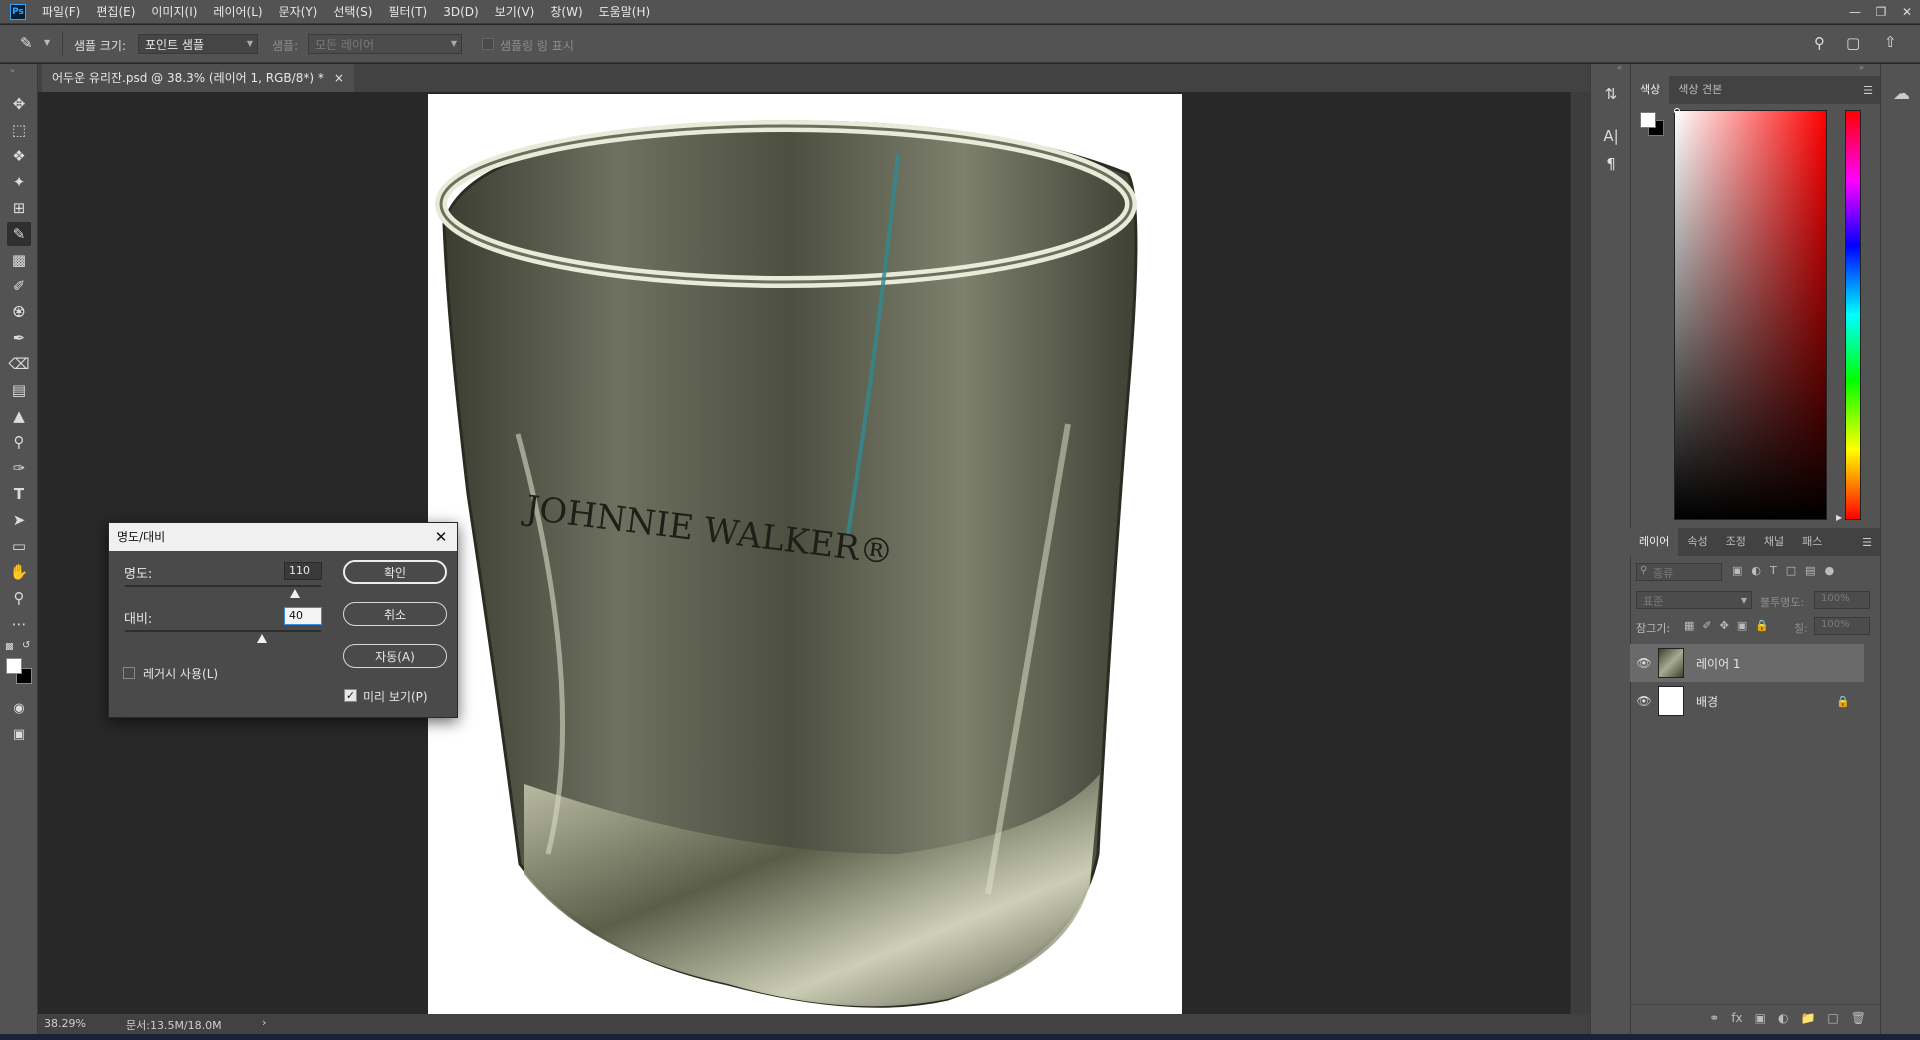 The width and height of the screenshot is (1920, 1040). What do you see at coordinates (295, 593) in the screenshot?
I see `brightness-slider-thumb` at bounding box center [295, 593].